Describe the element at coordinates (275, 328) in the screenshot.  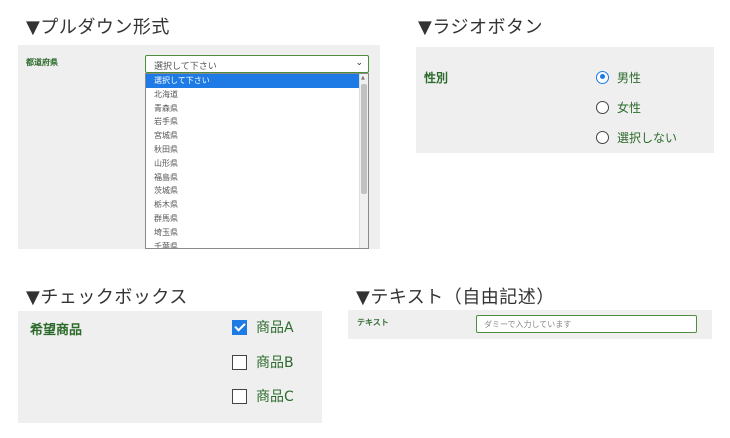
I see `checkbox-option-label: 商品A` at that location.